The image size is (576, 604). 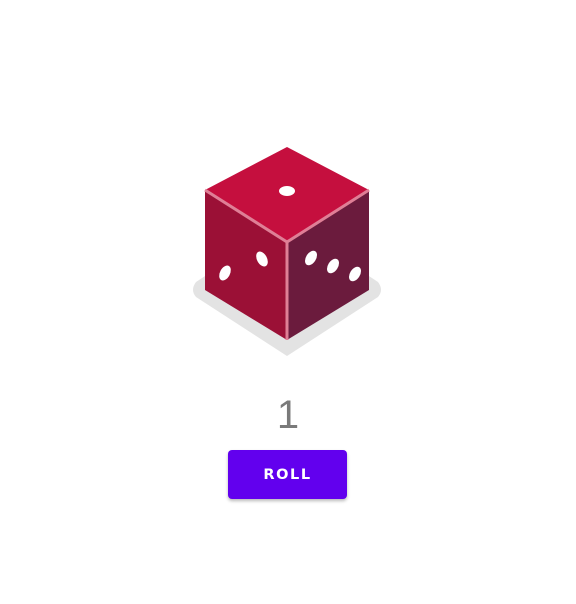 I want to click on dice-pip, so click(x=287, y=191).